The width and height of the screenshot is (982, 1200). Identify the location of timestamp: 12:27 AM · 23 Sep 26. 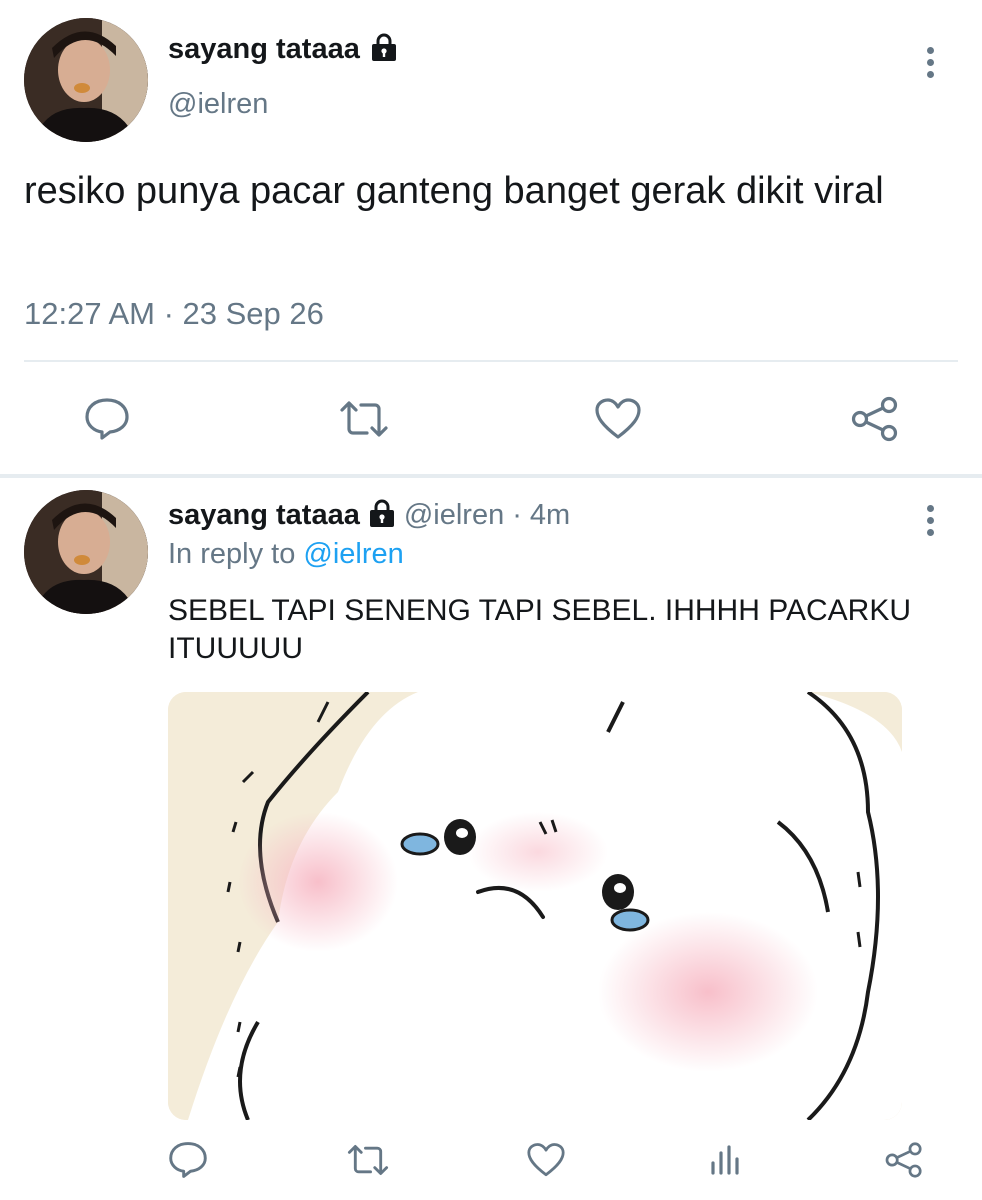
(174, 314).